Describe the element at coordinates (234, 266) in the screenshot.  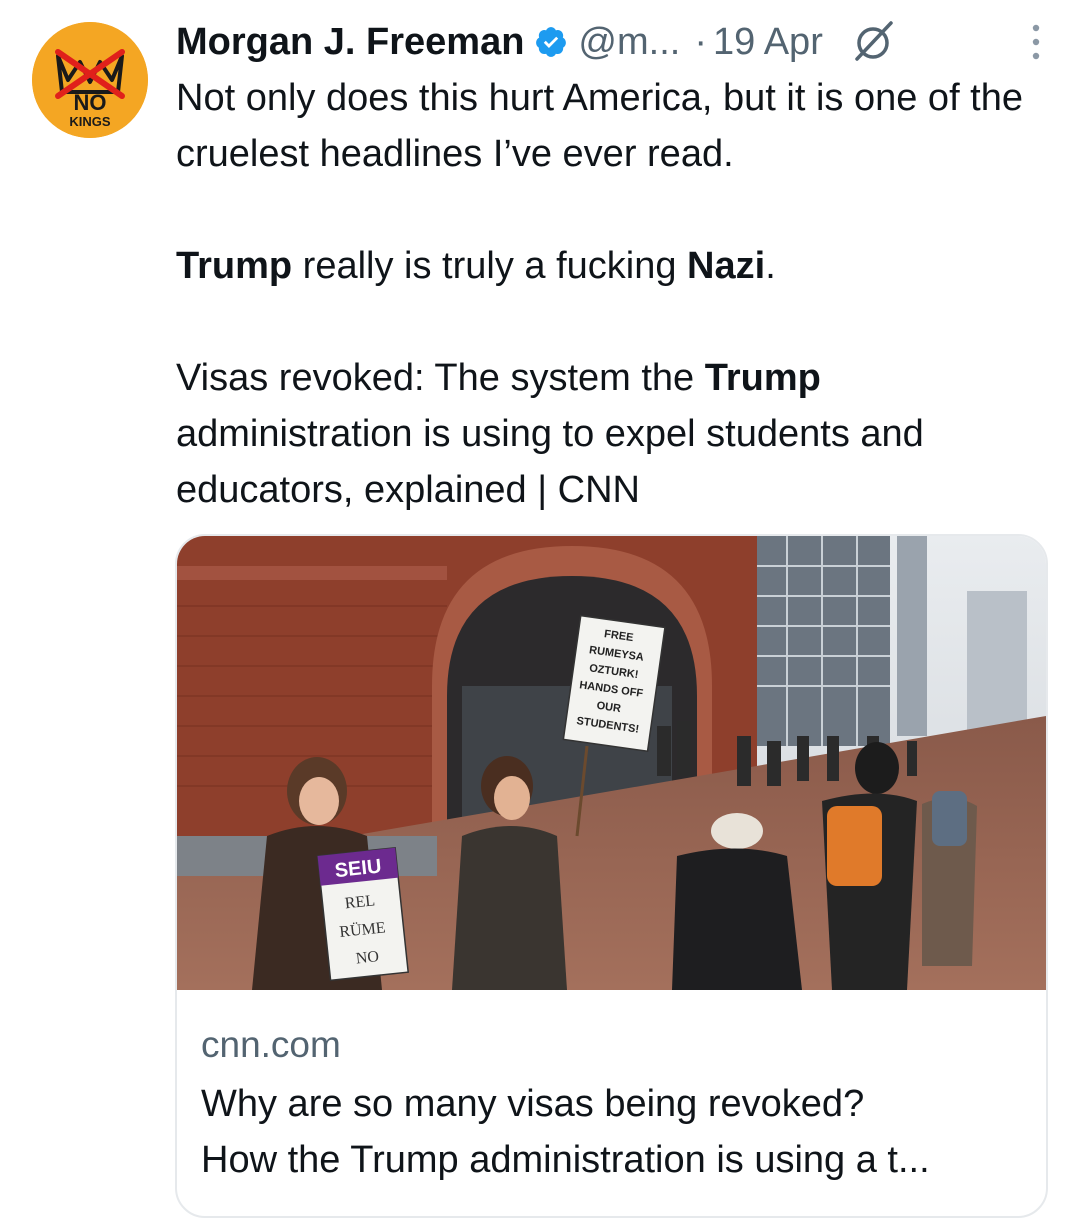
I see `bold-trump: Trump` at that location.